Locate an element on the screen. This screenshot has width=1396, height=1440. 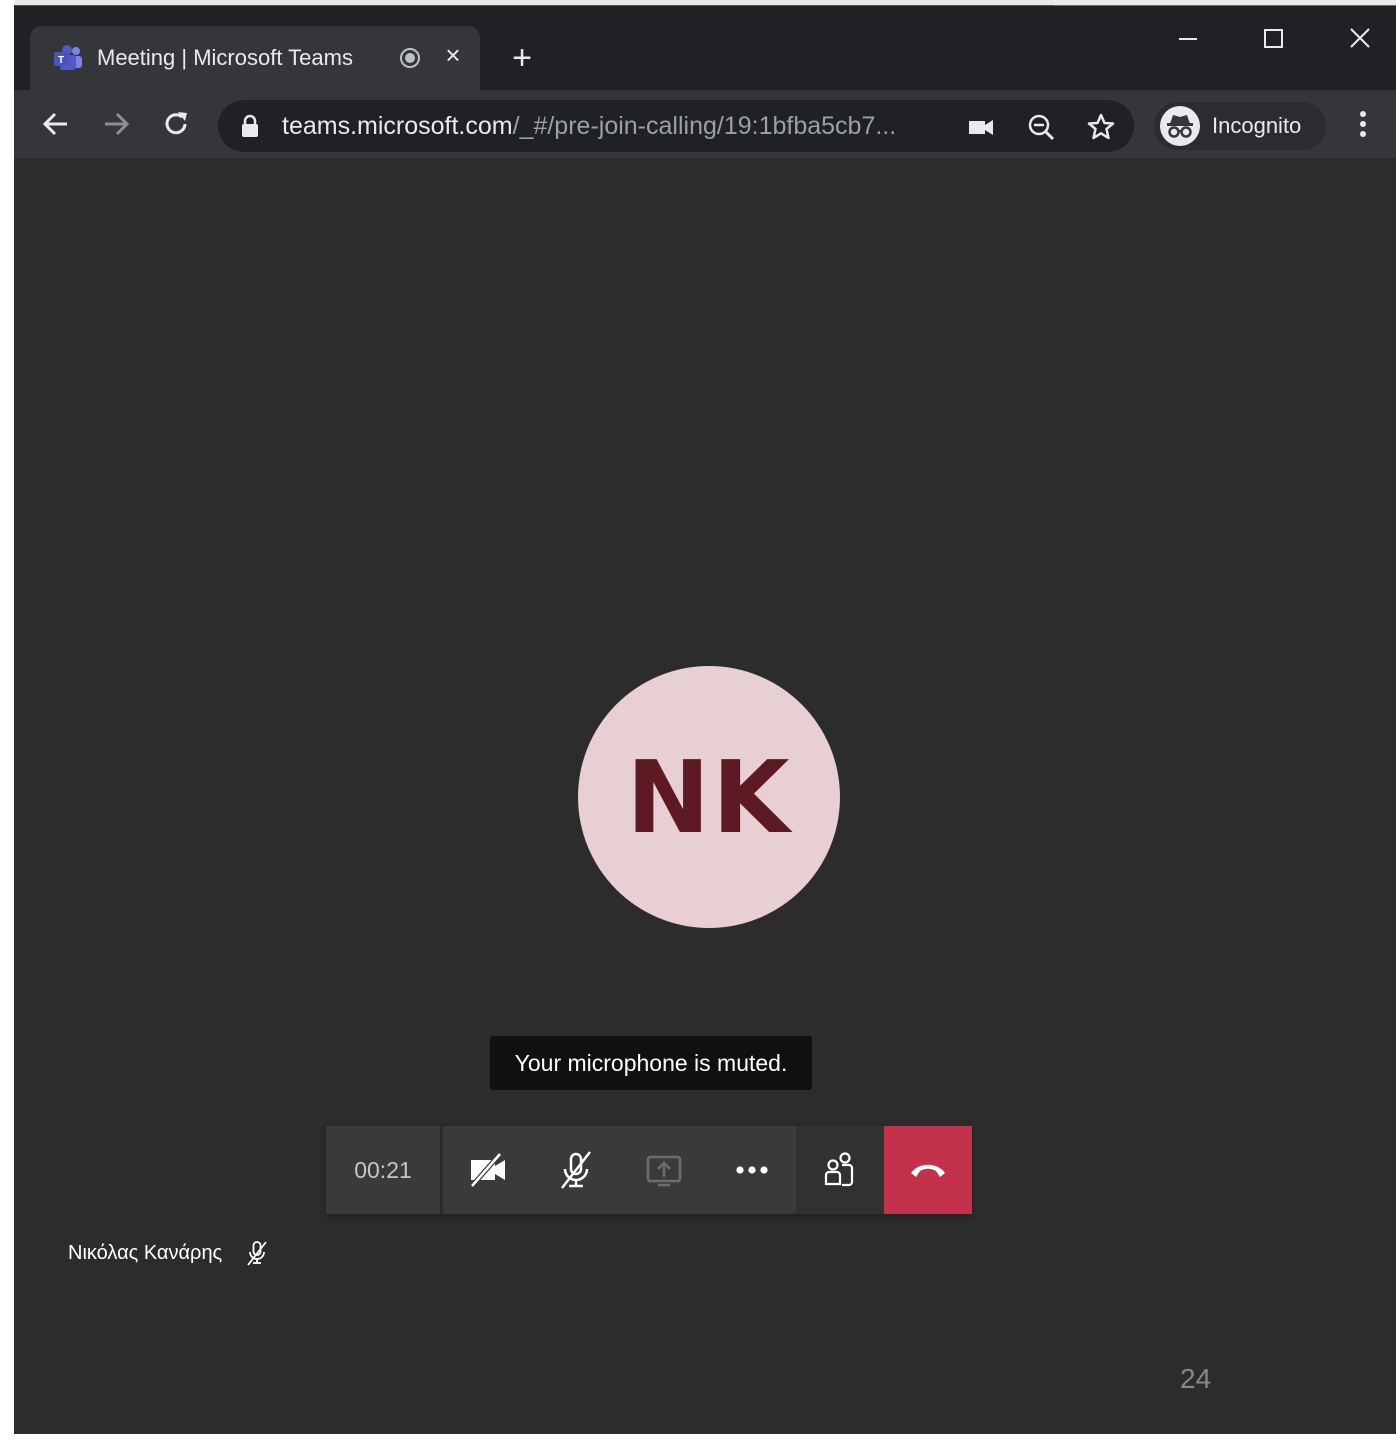
page-margin is located at coordinates (7, 720).